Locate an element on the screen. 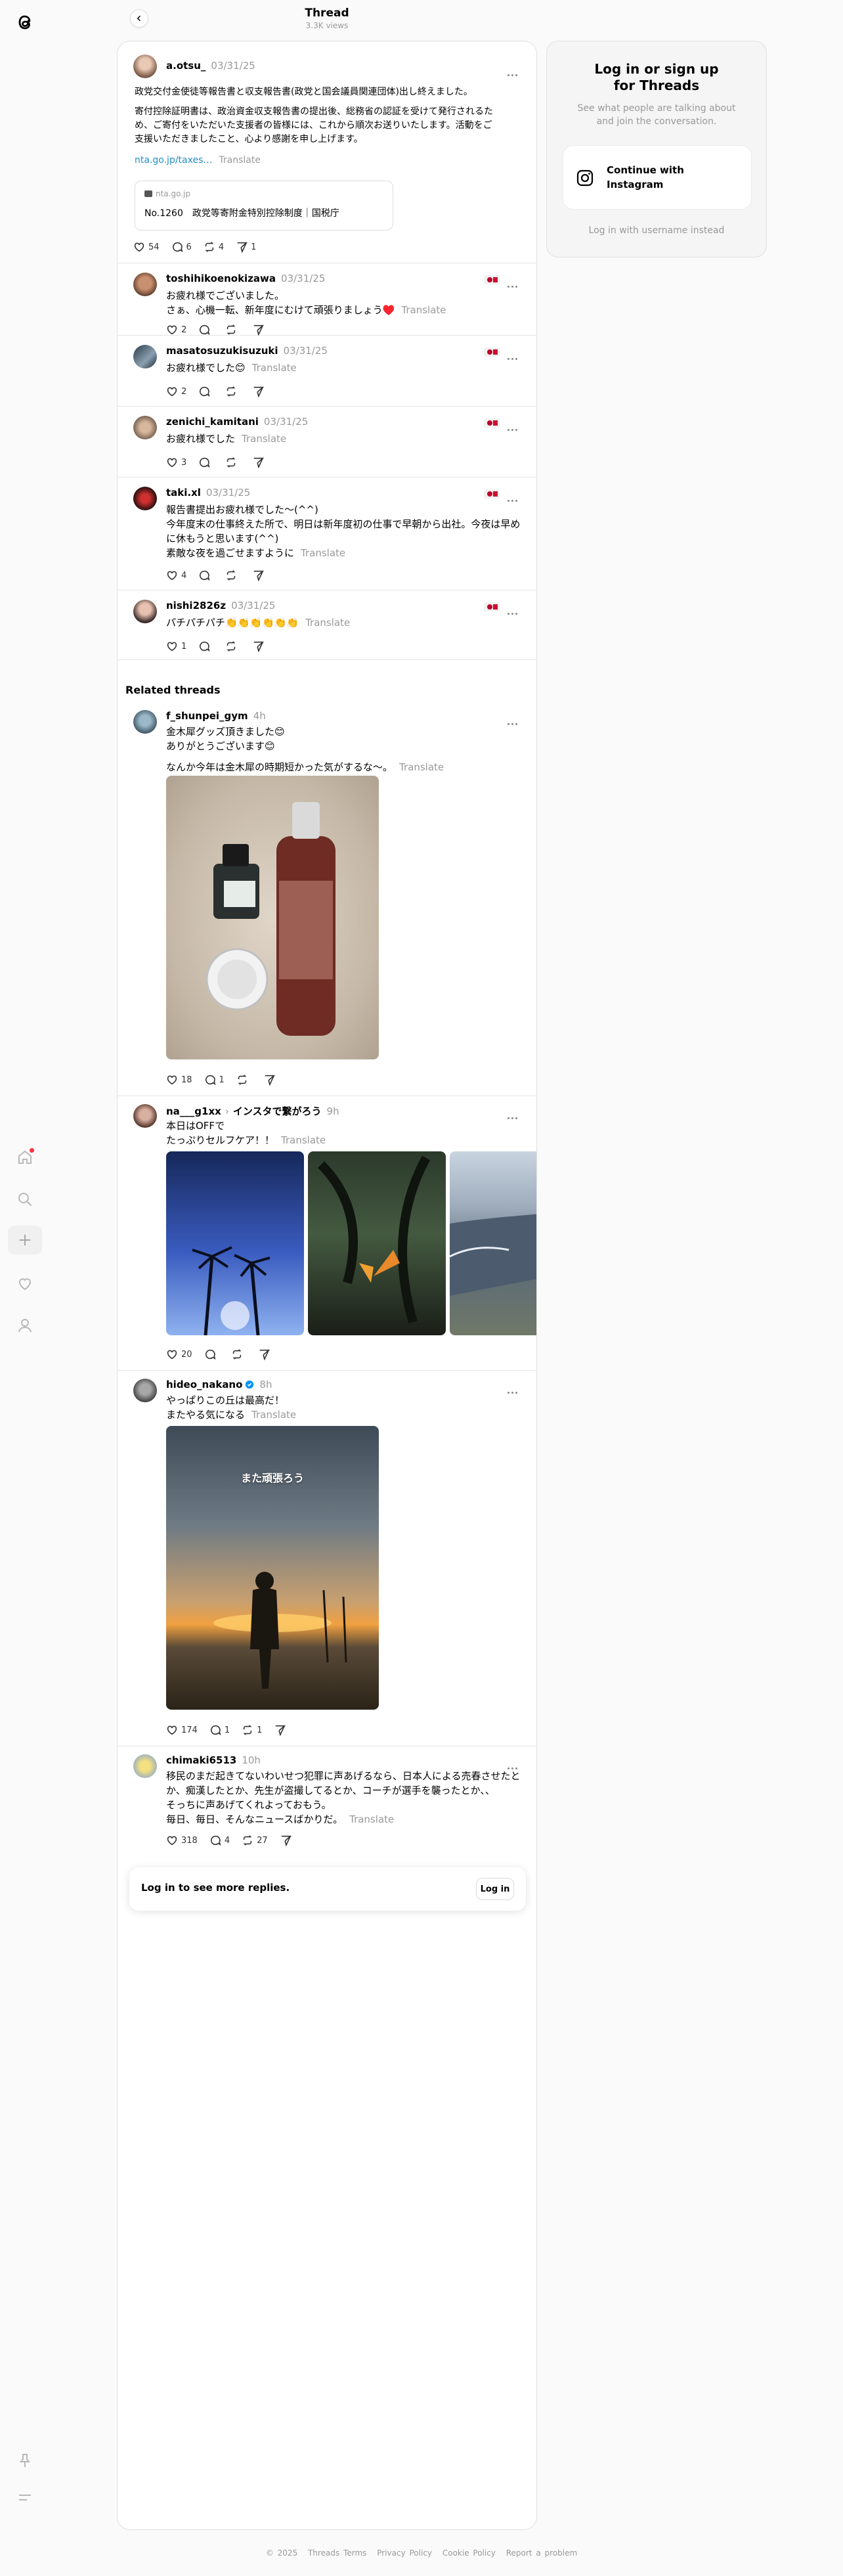 The height and width of the screenshot is (2576, 843). heart-icon is located at coordinates (24, 1283).